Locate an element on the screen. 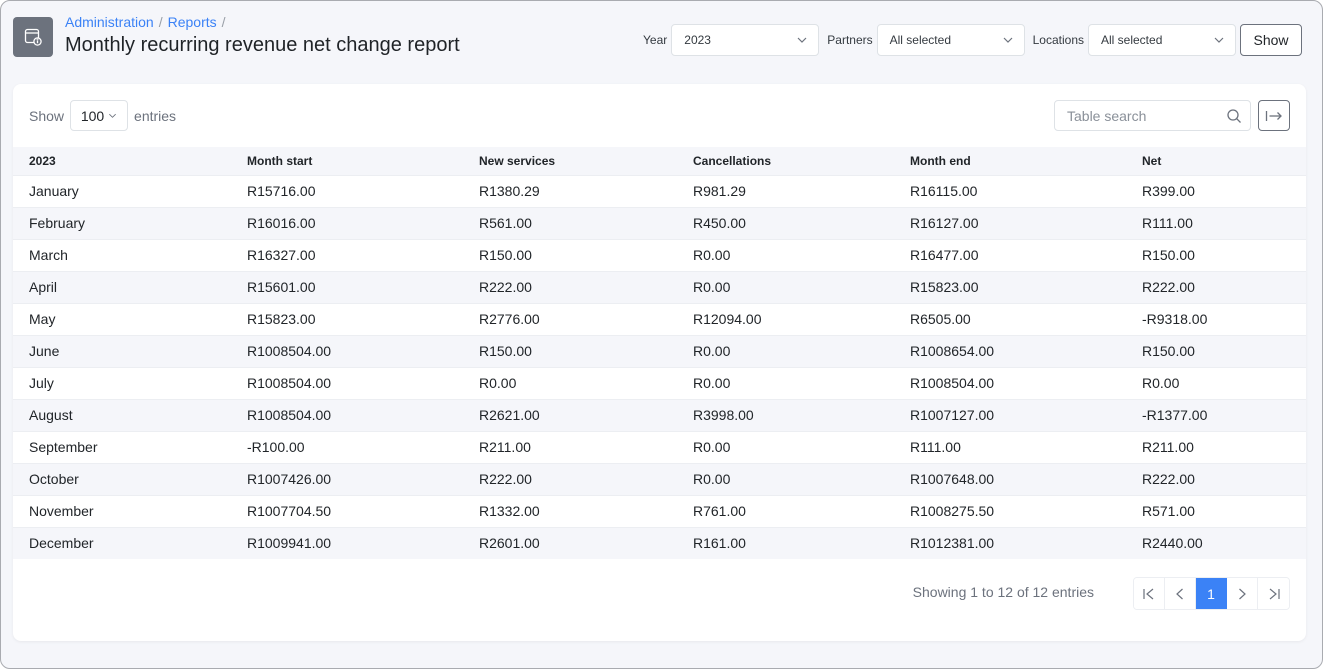  page-1-button: 1 is located at coordinates (1211, 593).